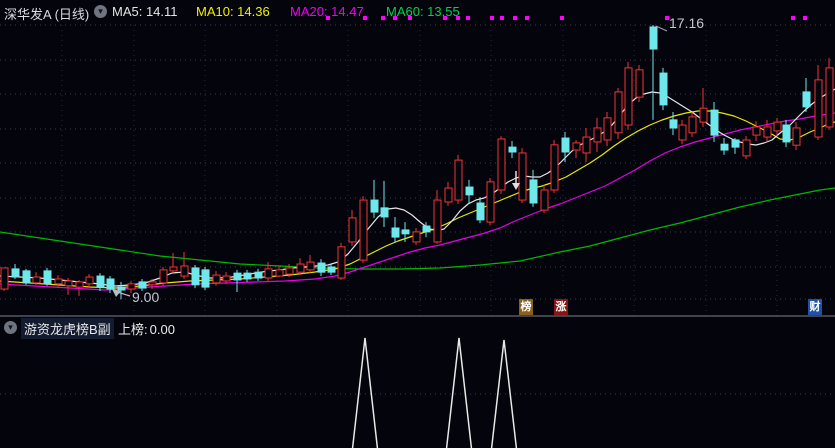  What do you see at coordinates (146, 297) in the screenshot?
I see `low-price-label: 9.00` at bounding box center [146, 297].